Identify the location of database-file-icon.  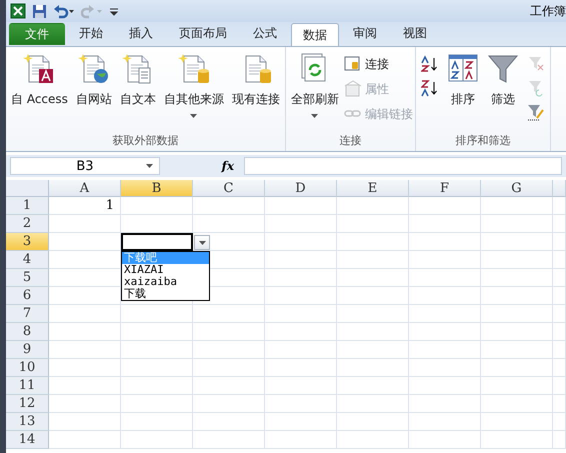
(39, 69).